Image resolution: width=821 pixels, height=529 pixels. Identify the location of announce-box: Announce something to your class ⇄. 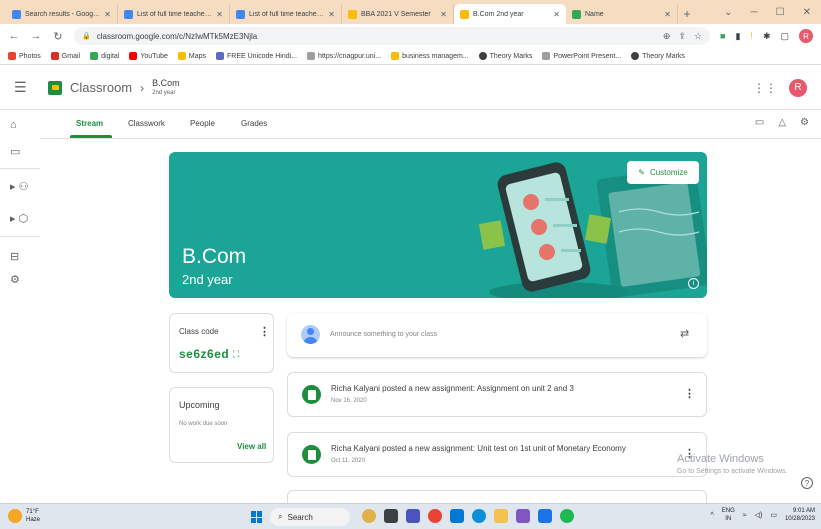
(497, 335).